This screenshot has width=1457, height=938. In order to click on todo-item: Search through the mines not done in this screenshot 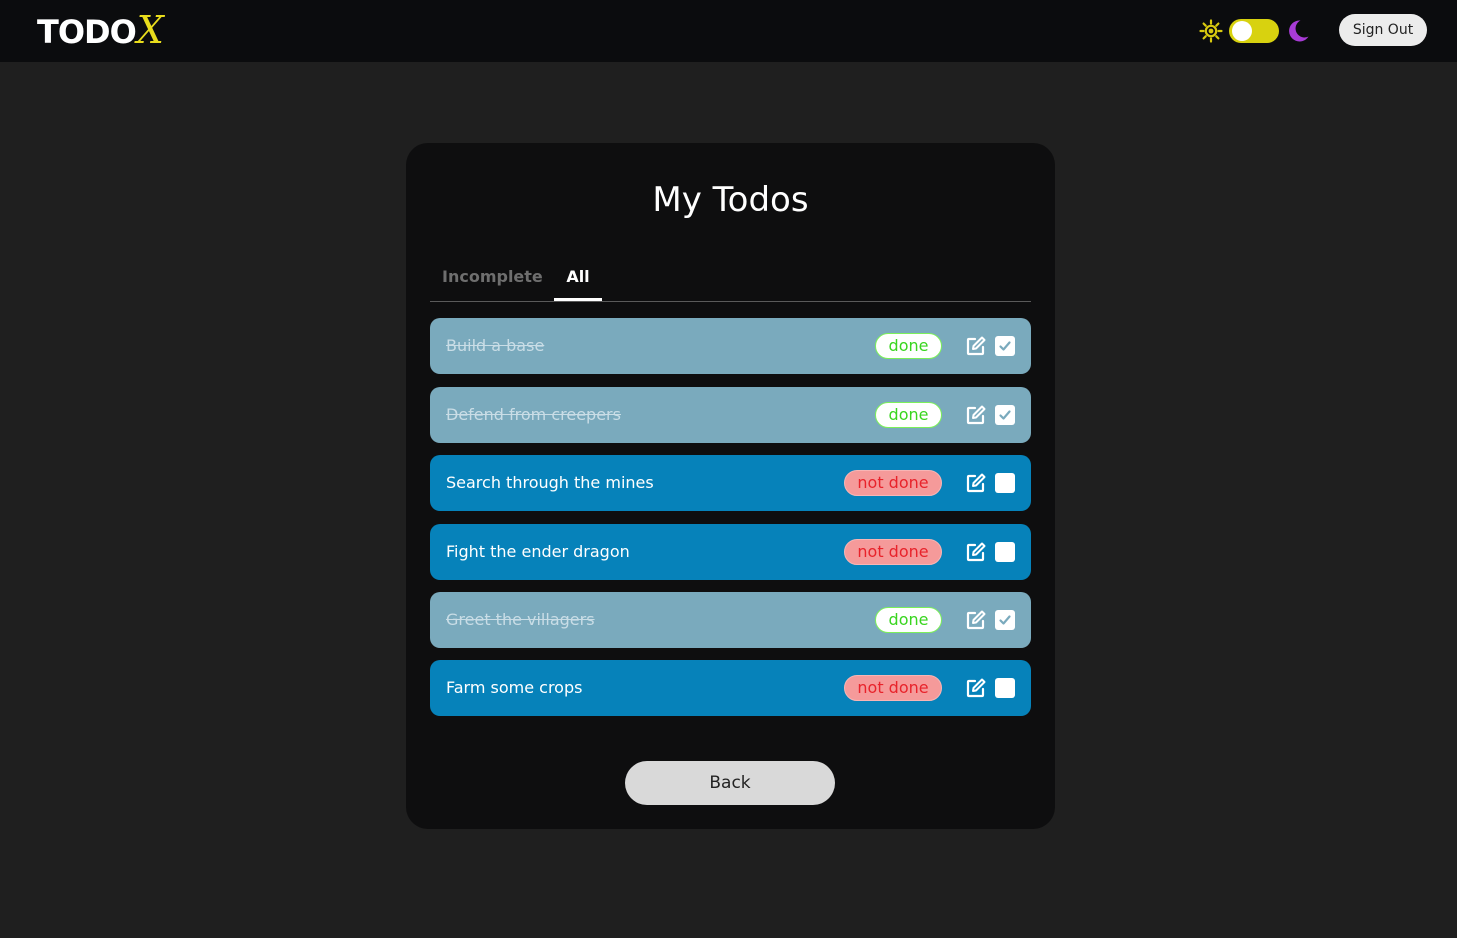, I will do `click(730, 483)`.